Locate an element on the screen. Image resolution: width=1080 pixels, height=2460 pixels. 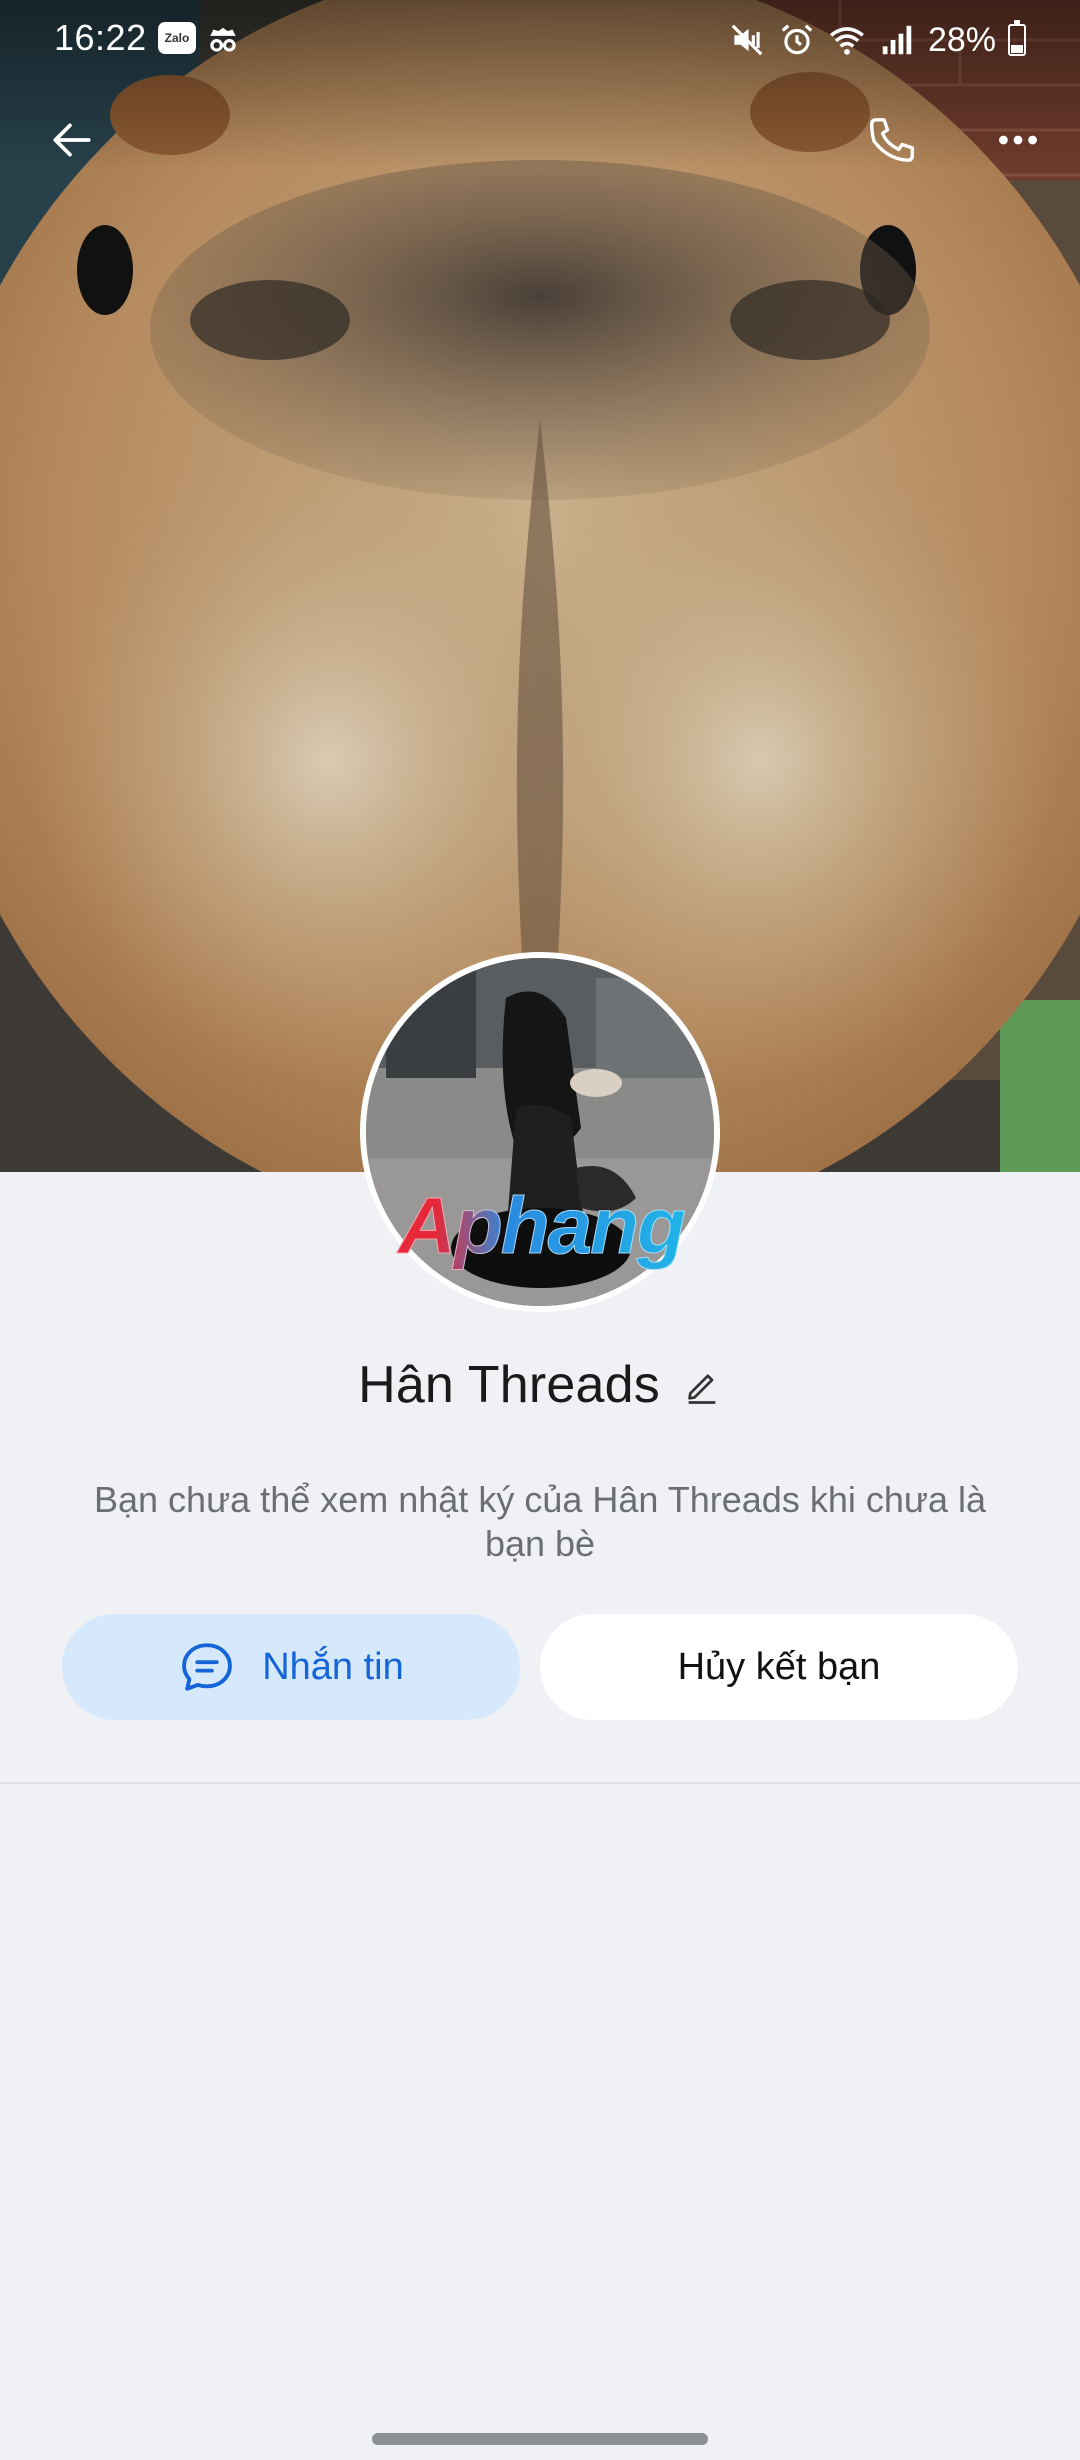
more-options-icon is located at coordinates (1018, 140).